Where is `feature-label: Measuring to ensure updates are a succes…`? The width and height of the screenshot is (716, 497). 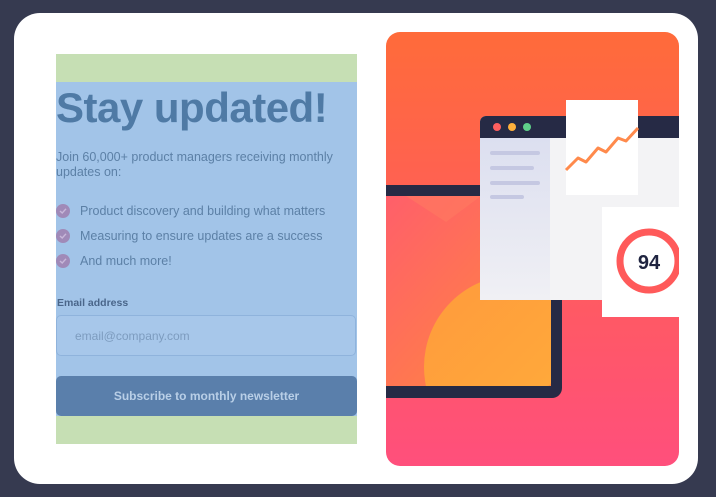
feature-label: Measuring to ensure updates are a succes… is located at coordinates (201, 235).